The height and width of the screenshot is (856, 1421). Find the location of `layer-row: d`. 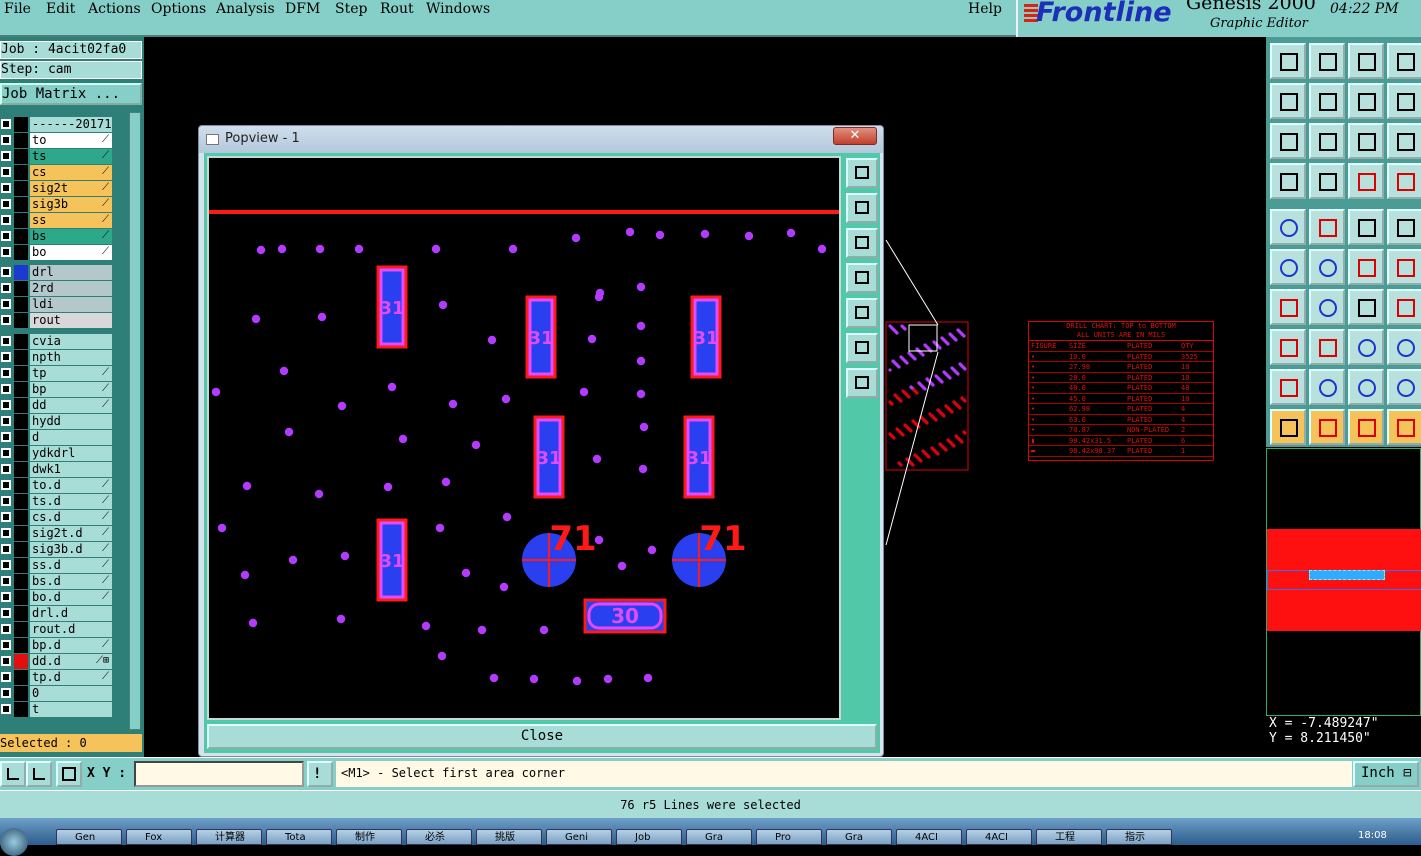

layer-row: d is located at coordinates (57, 437).